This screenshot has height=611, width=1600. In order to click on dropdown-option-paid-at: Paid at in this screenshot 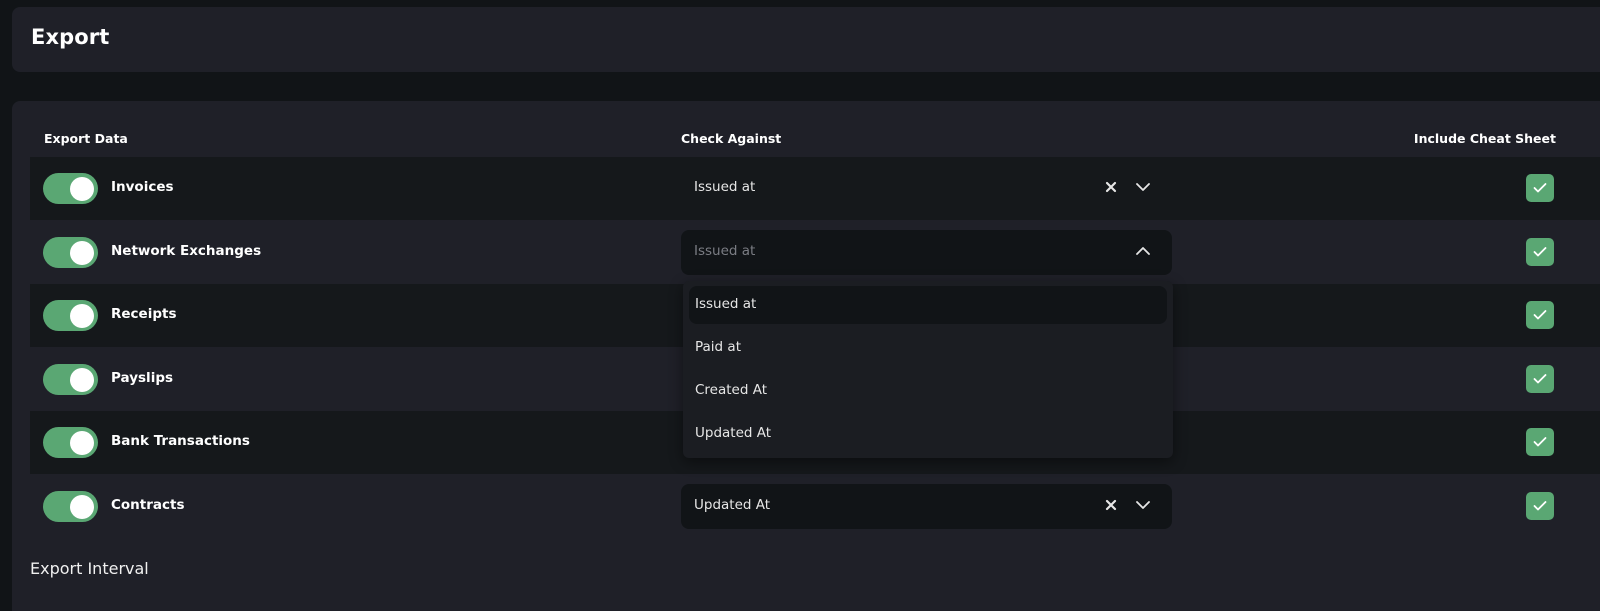, I will do `click(928, 348)`.